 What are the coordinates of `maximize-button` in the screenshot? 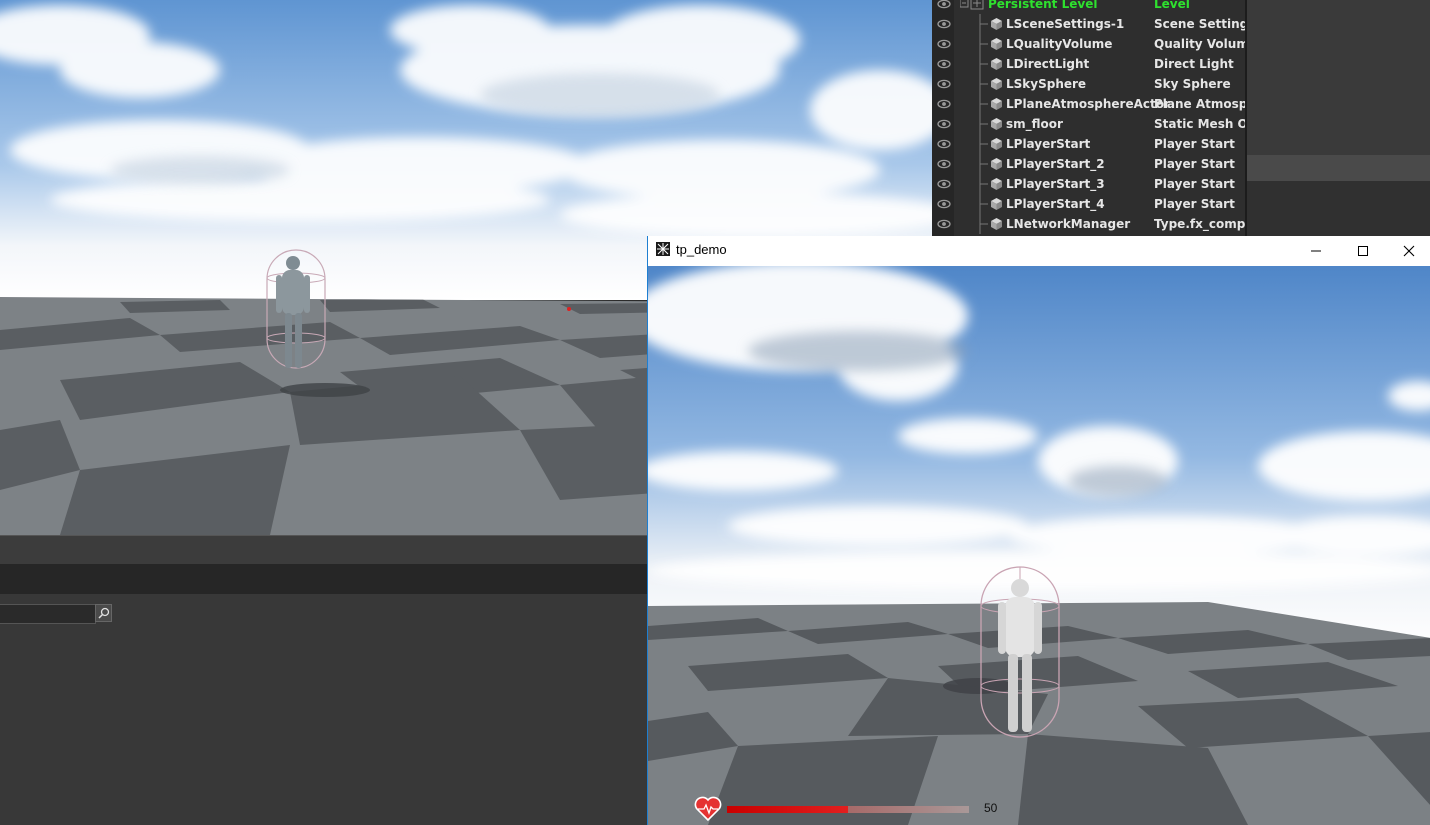 It's located at (1363, 251).